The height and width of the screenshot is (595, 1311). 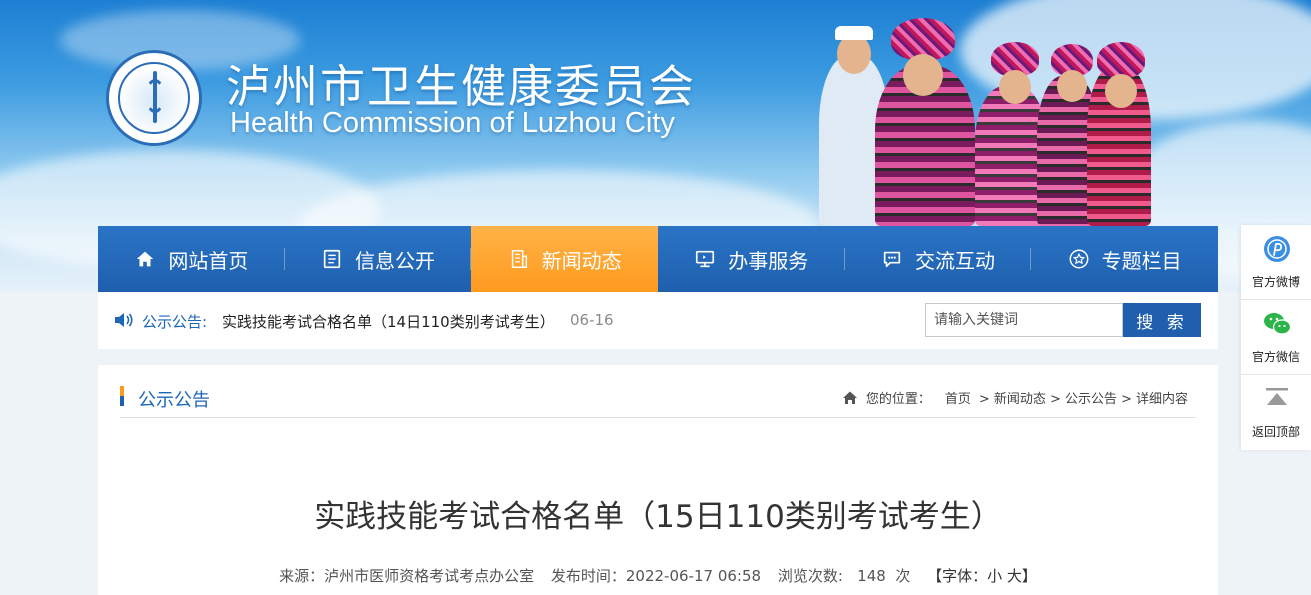 I want to click on star-icon, so click(x=1079, y=259).